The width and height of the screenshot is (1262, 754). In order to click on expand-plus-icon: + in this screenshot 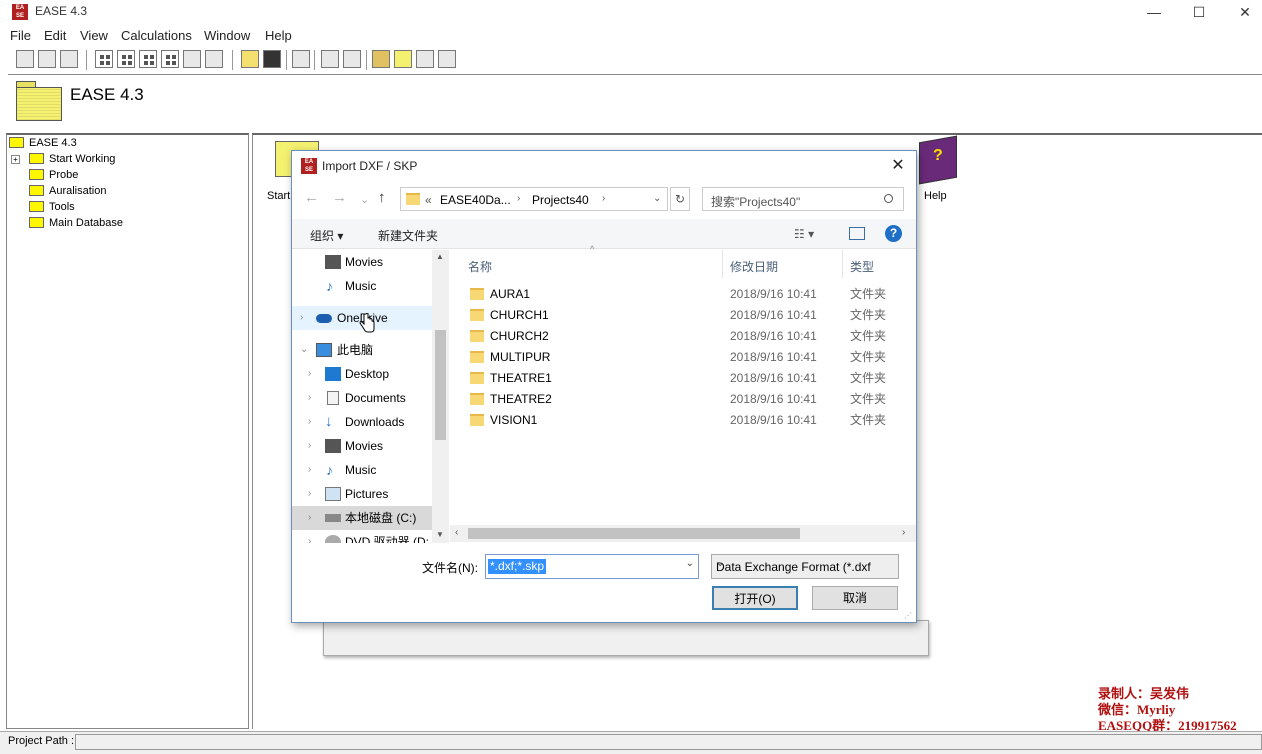, I will do `click(15, 159)`.